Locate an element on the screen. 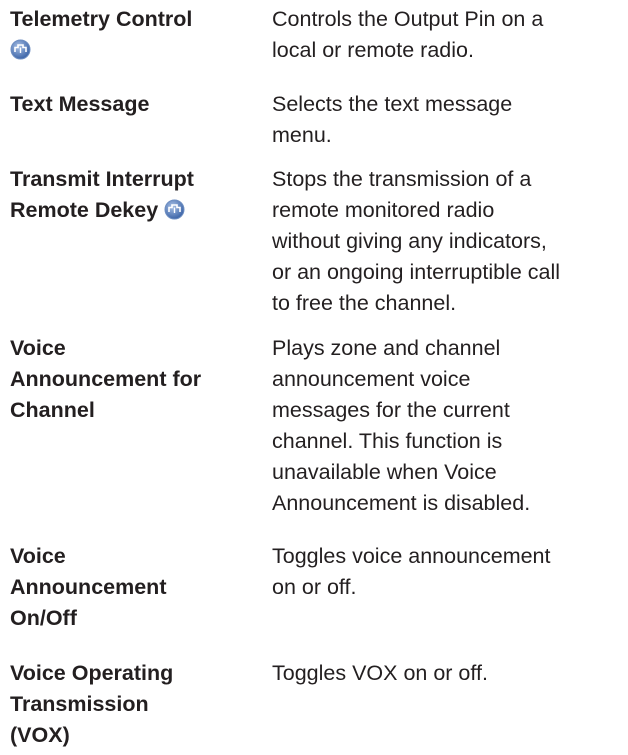  description-line: menu. is located at coordinates (302, 135).